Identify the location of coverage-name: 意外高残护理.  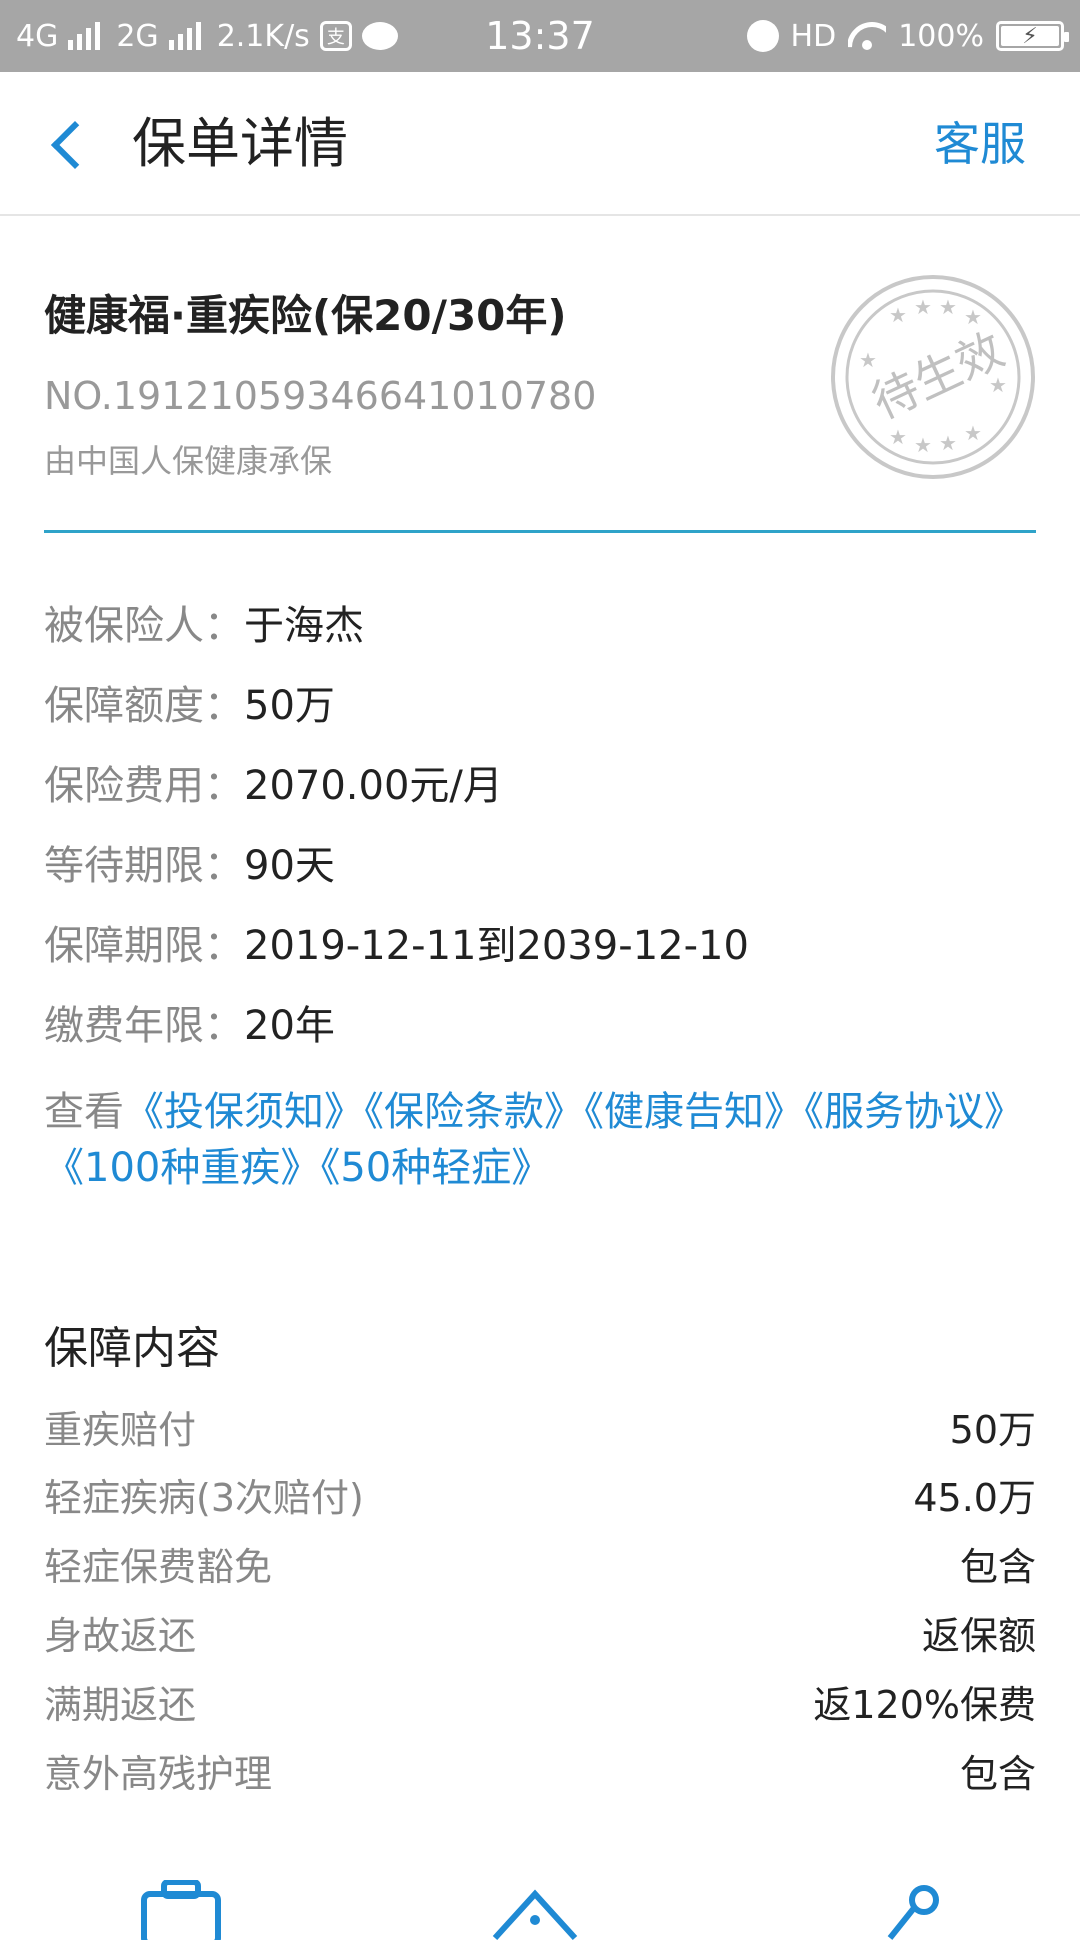
(158, 1774).